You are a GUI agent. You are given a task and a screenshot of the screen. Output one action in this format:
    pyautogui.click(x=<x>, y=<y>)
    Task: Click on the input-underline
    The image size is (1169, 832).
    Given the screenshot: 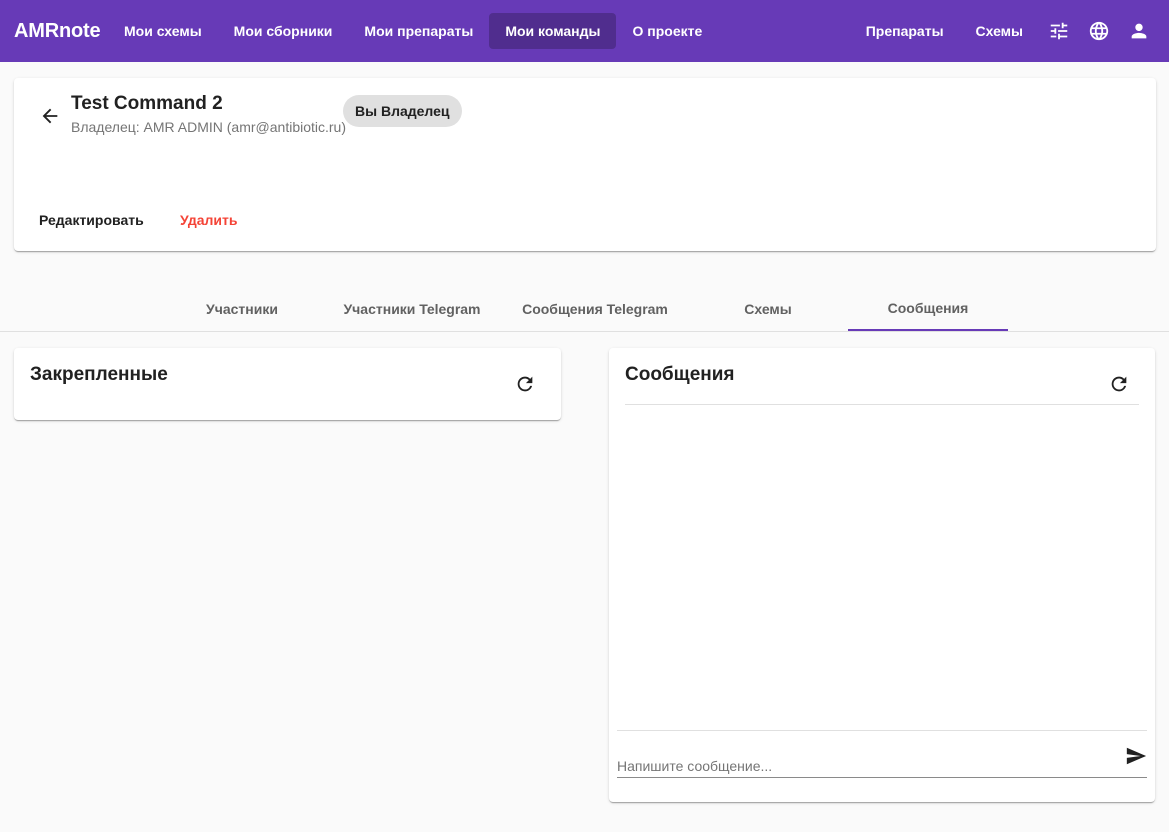 What is the action you would take?
    pyautogui.click(x=882, y=777)
    